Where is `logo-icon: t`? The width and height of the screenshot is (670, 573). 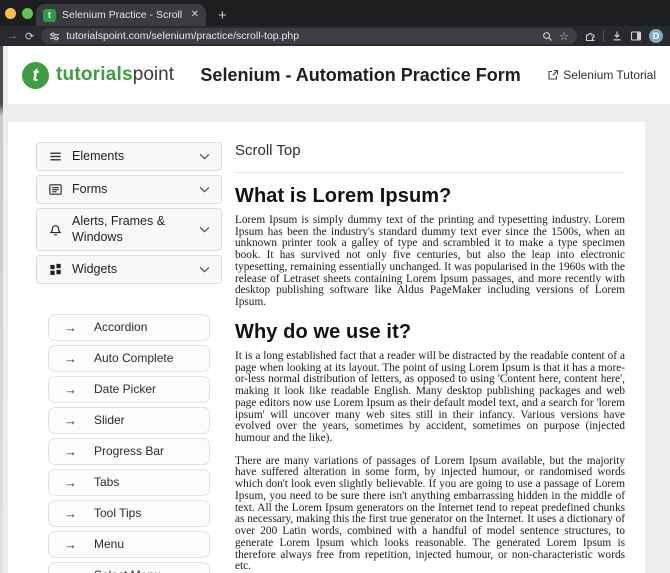
logo-icon: t is located at coordinates (35, 75).